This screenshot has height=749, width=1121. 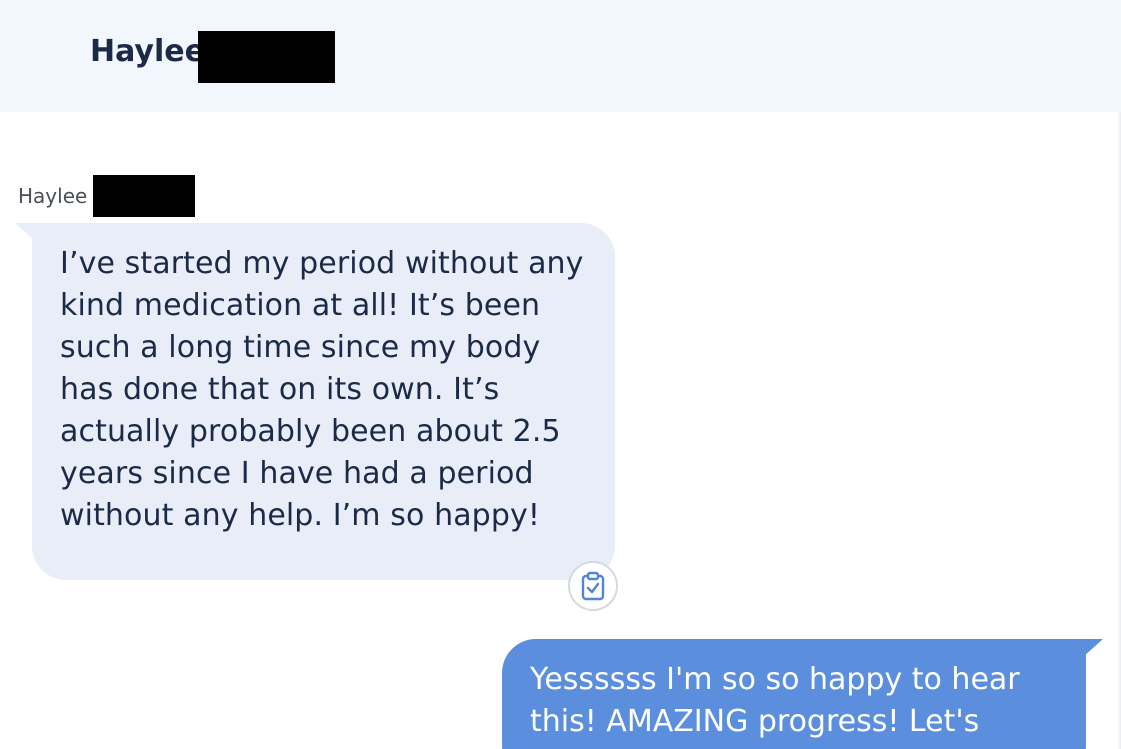 What do you see at coordinates (560, 56) in the screenshot?
I see `chat-header: Haylee` at bounding box center [560, 56].